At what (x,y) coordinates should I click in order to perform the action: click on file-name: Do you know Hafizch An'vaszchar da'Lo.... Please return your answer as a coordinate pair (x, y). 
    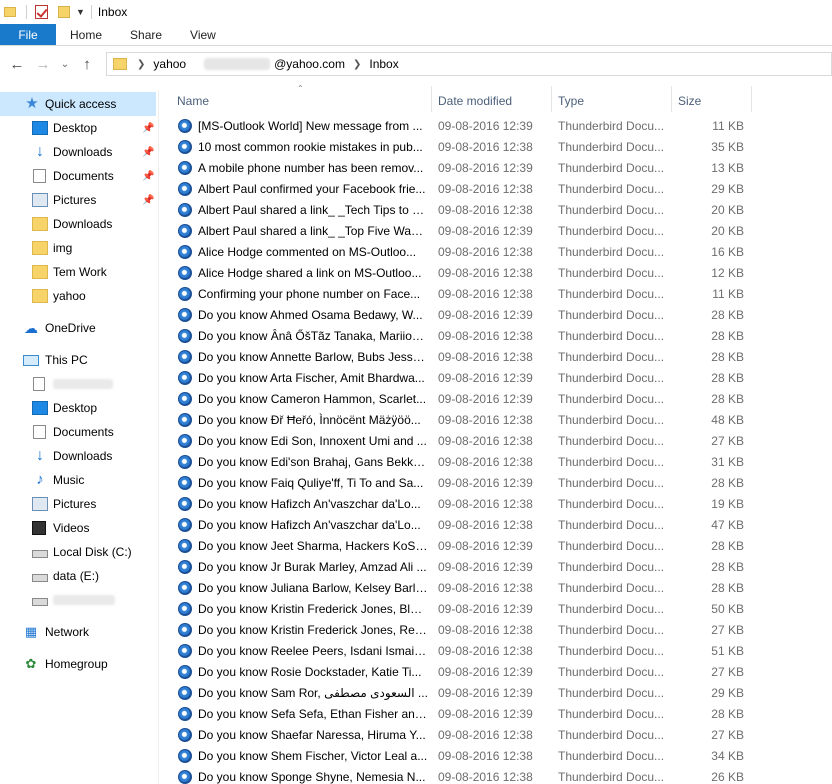
    Looking at the image, I should click on (309, 504).